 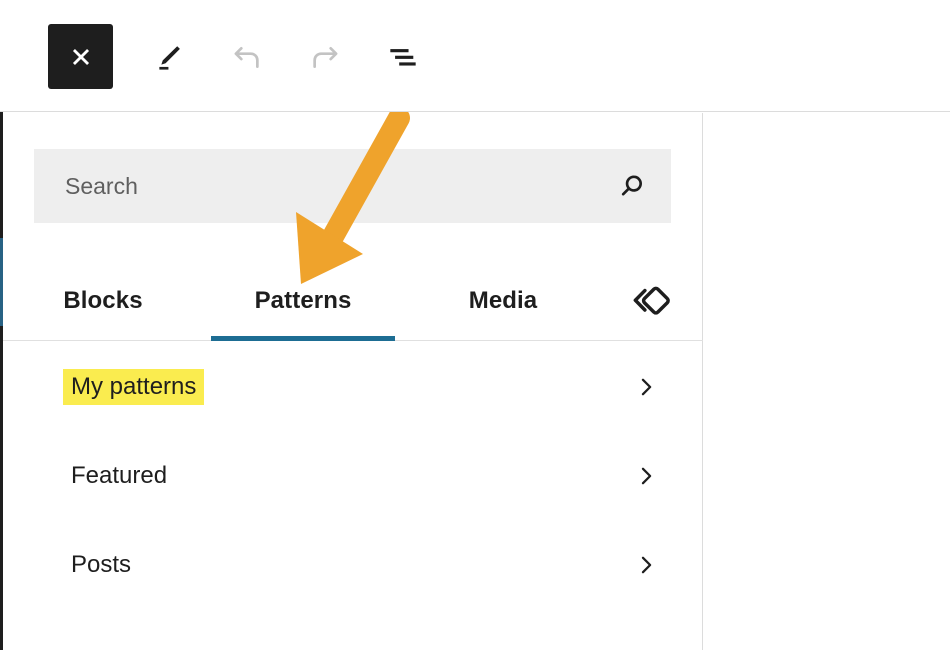 What do you see at coordinates (101, 564) in the screenshot?
I see `category-label: Posts` at bounding box center [101, 564].